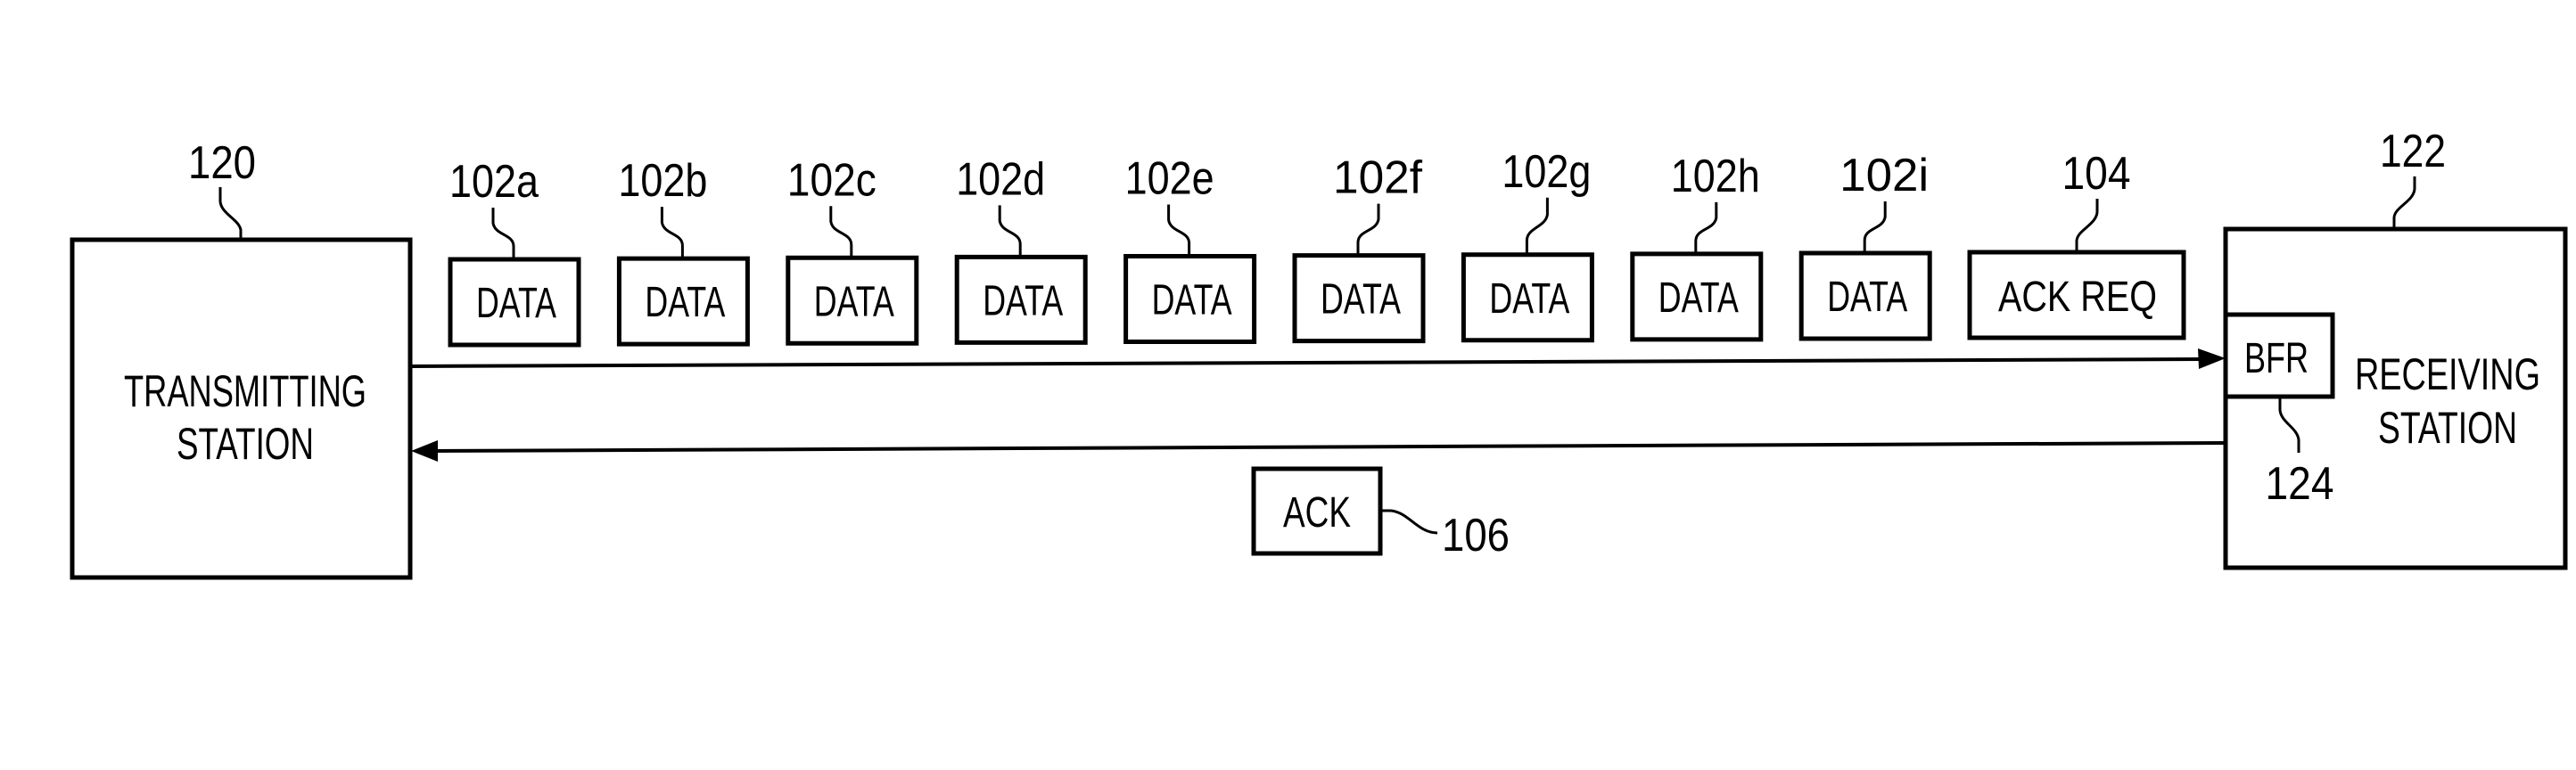 This screenshot has height=770, width=2576. I want to click on forward-link-line, so click(1306, 362).